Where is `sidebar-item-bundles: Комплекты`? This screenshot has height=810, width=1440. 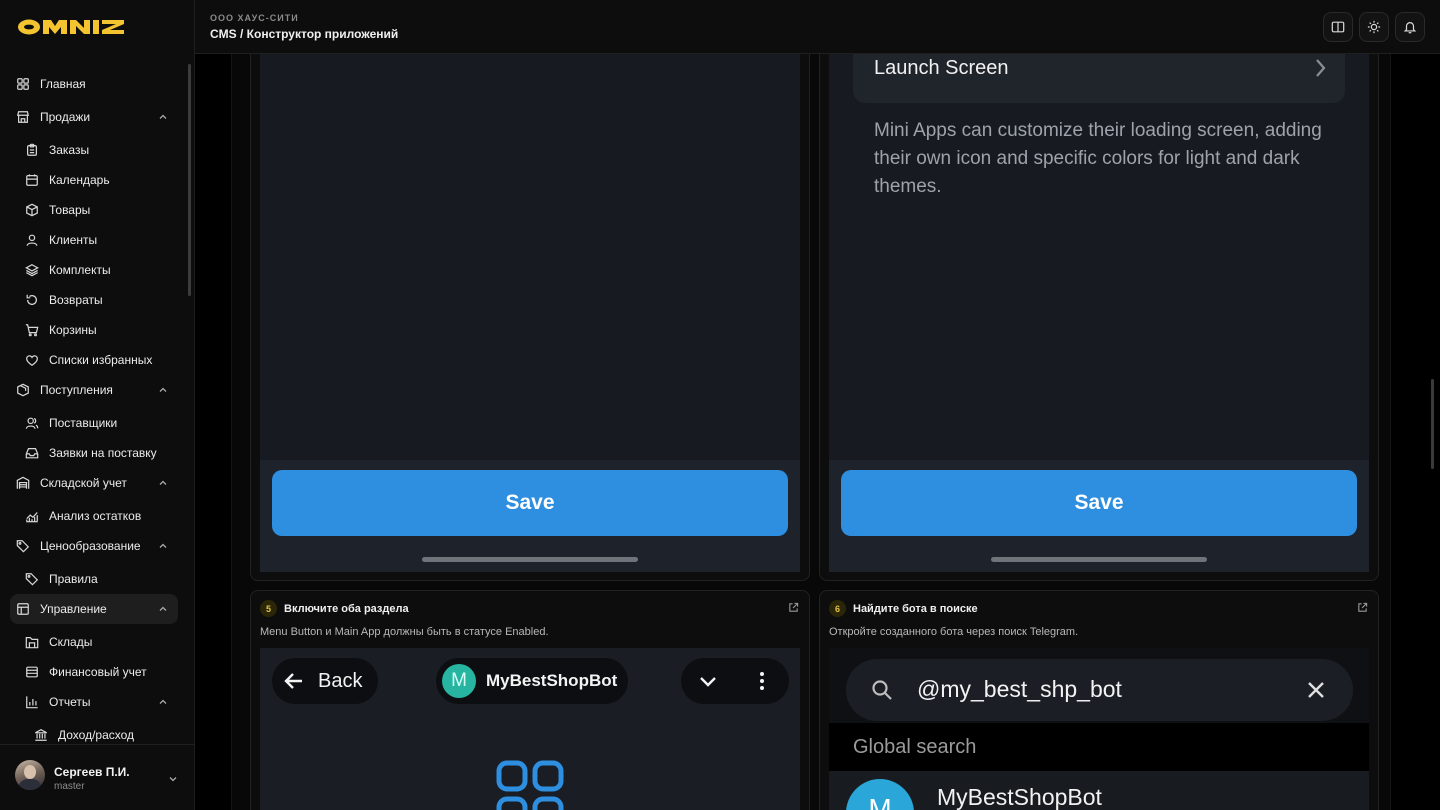 sidebar-item-bundles: Комплекты is located at coordinates (94, 270).